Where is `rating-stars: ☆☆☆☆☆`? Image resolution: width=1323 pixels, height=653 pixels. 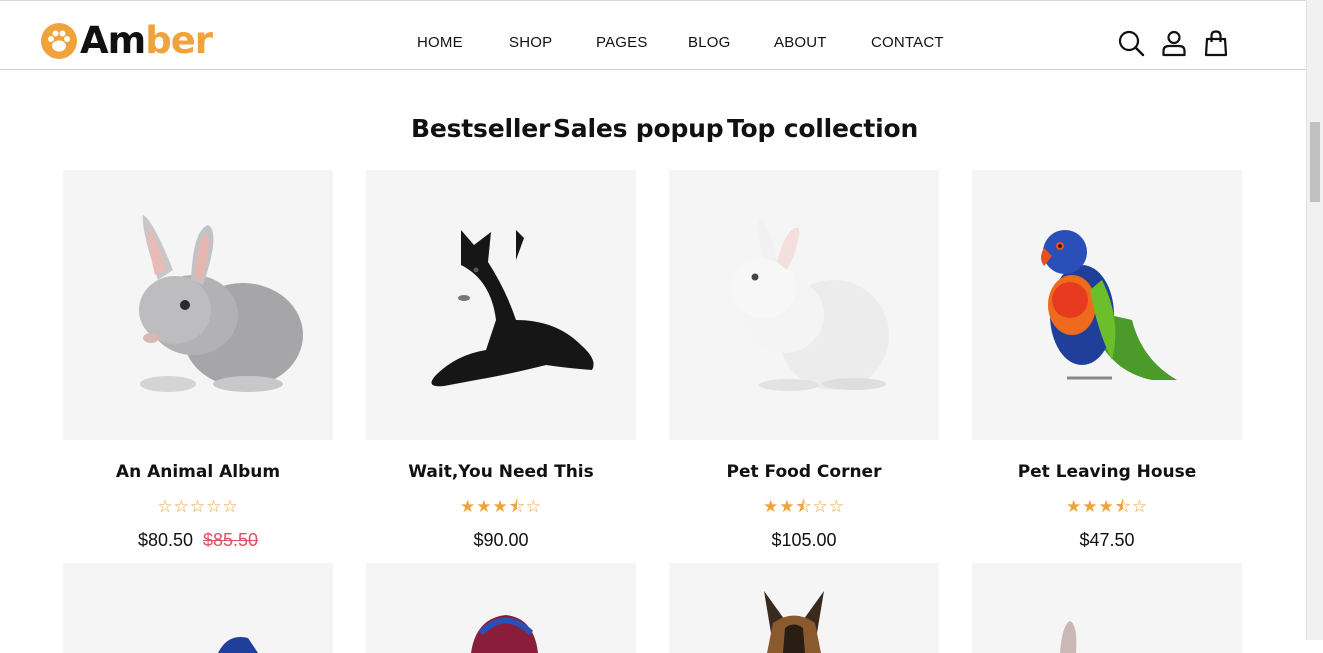
rating-stars: ☆☆☆☆☆ is located at coordinates (198, 506).